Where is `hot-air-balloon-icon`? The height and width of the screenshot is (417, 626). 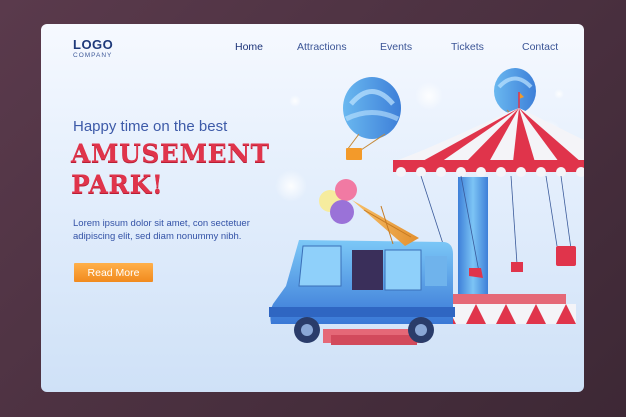
hot-air-balloon-icon is located at coordinates (372, 118).